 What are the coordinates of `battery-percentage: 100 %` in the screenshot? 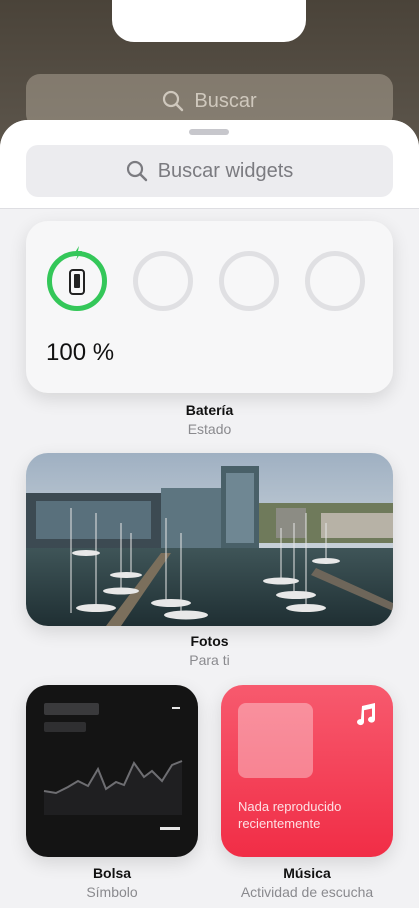 It's located at (80, 352).